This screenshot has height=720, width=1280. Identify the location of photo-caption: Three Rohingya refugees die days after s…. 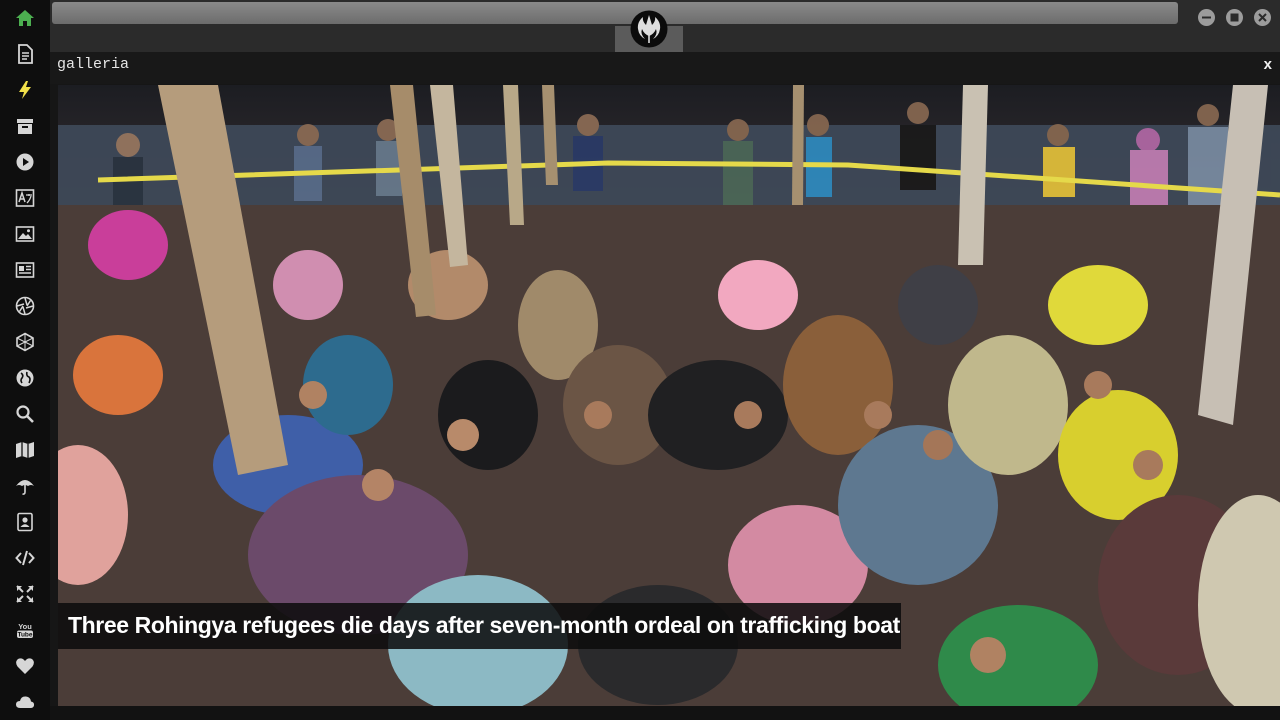
(484, 625).